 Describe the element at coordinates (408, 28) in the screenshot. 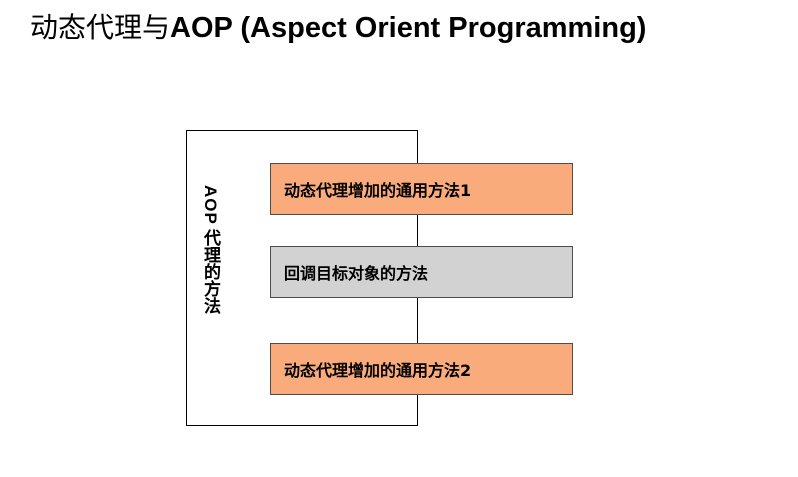

I see `title-english-part: AOP (Aspect Orient Programming)` at that location.